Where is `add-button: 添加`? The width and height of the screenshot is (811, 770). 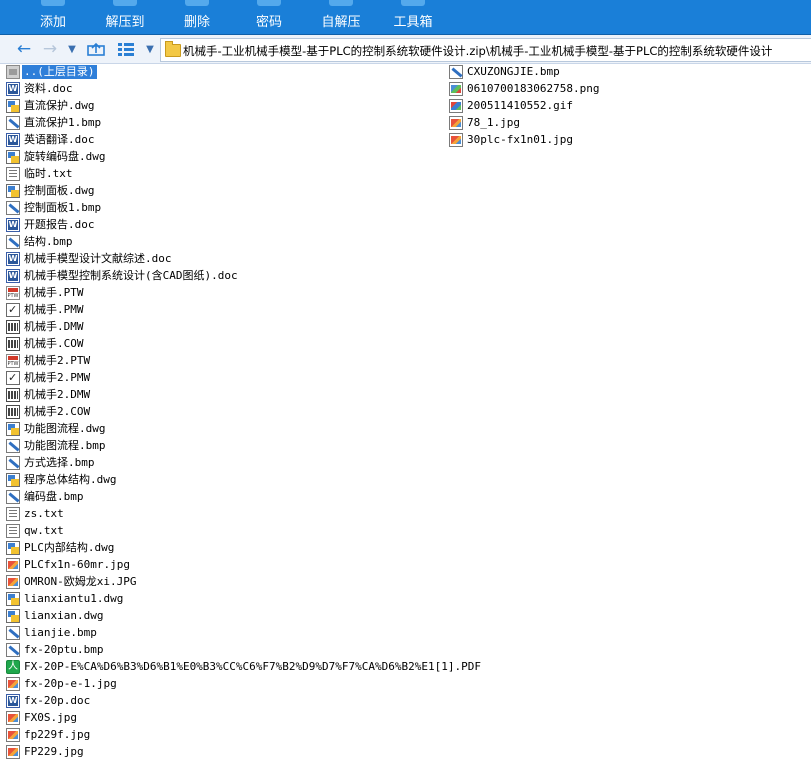 add-button: 添加 is located at coordinates (53, 17).